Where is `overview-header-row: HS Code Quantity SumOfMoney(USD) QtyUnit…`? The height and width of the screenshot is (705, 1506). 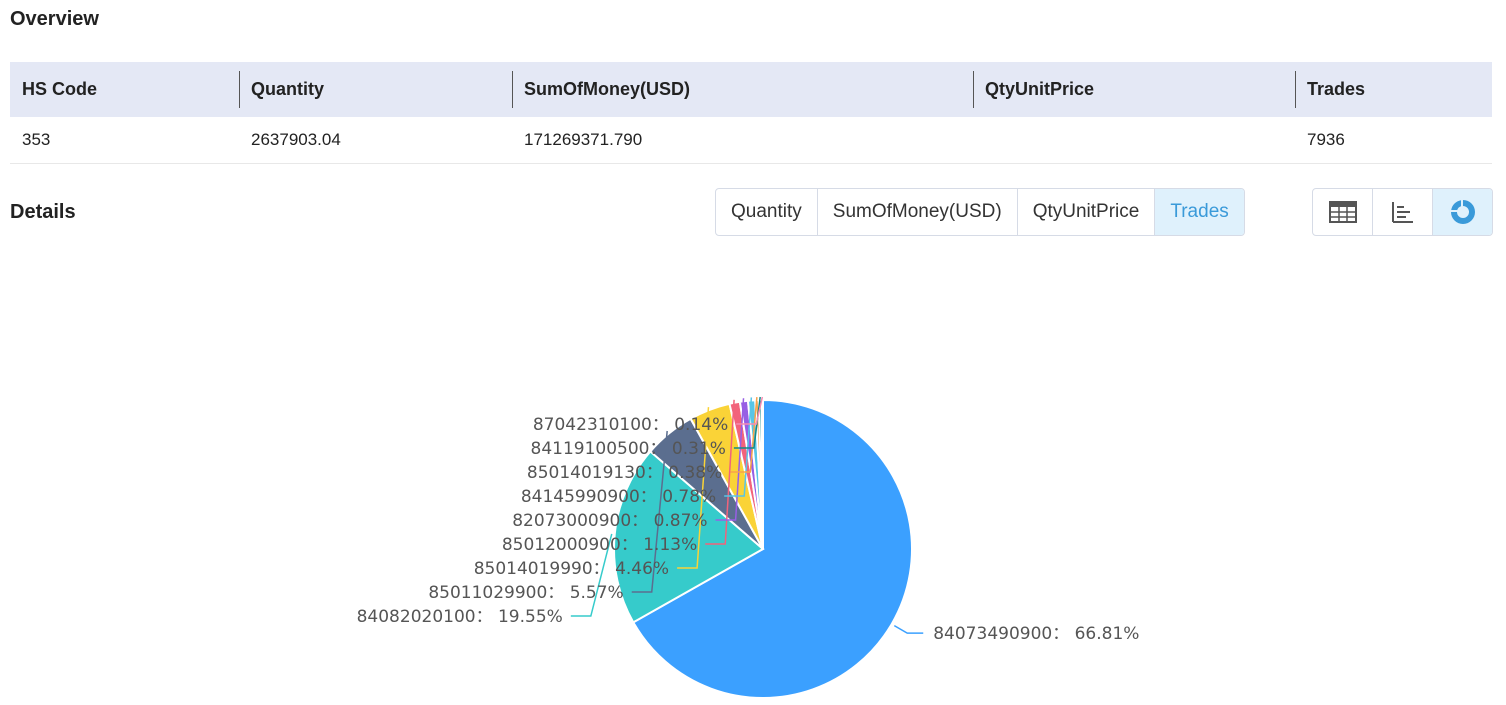 overview-header-row: HS Code Quantity SumOfMoney(USD) QtyUnit… is located at coordinates (751, 89).